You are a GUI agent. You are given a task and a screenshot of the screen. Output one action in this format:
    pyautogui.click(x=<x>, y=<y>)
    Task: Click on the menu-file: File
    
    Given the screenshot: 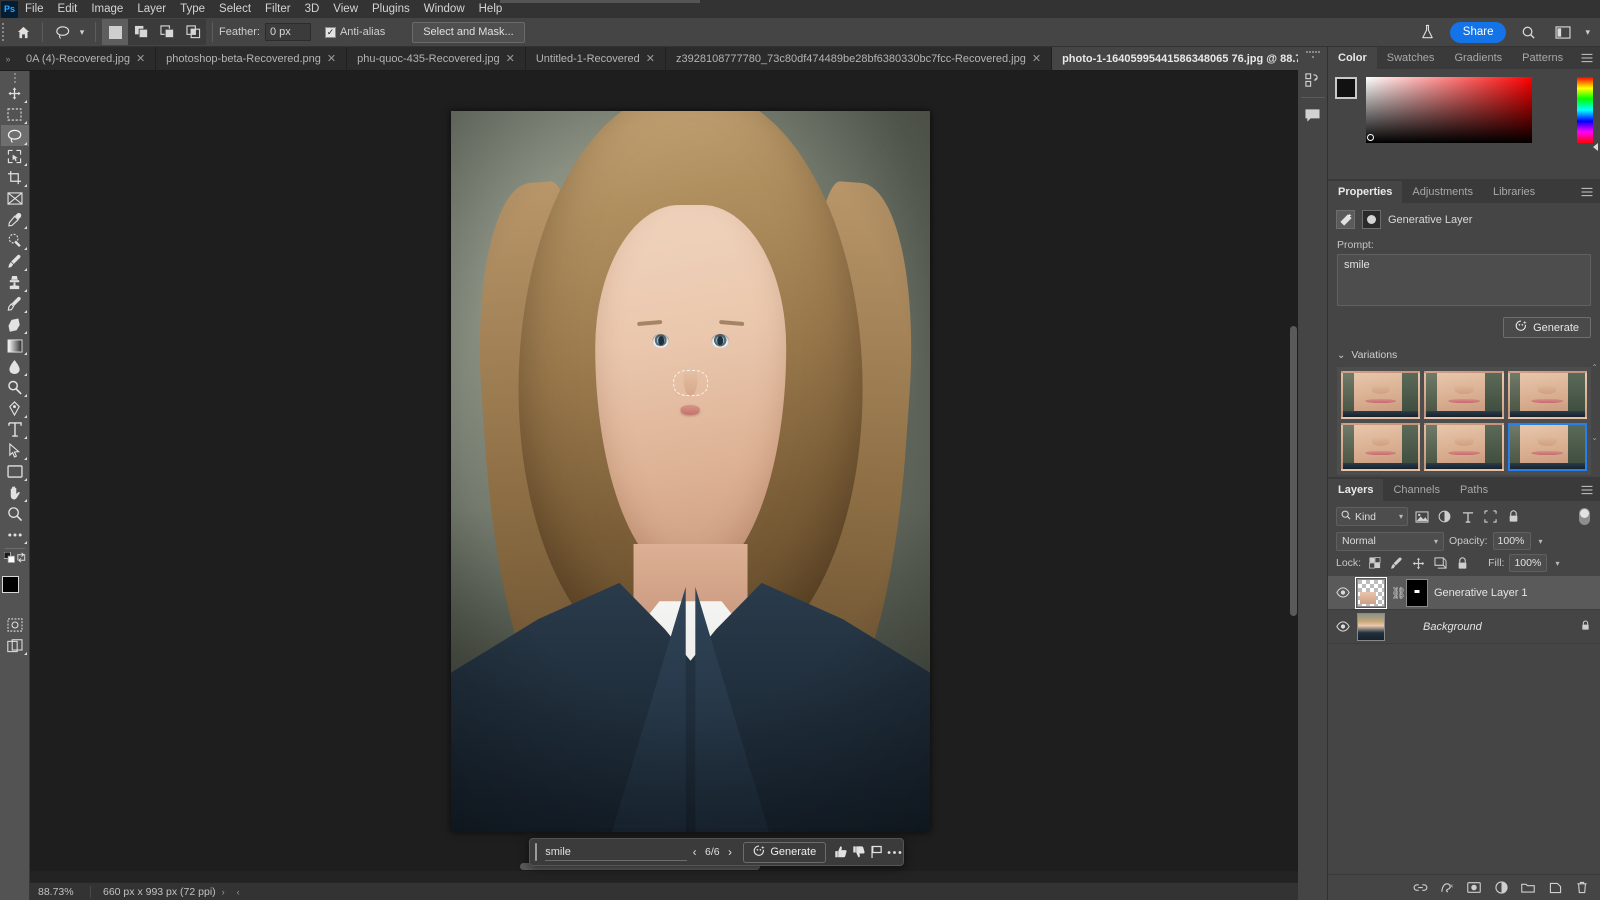 What is the action you would take?
    pyautogui.click(x=34, y=9)
    